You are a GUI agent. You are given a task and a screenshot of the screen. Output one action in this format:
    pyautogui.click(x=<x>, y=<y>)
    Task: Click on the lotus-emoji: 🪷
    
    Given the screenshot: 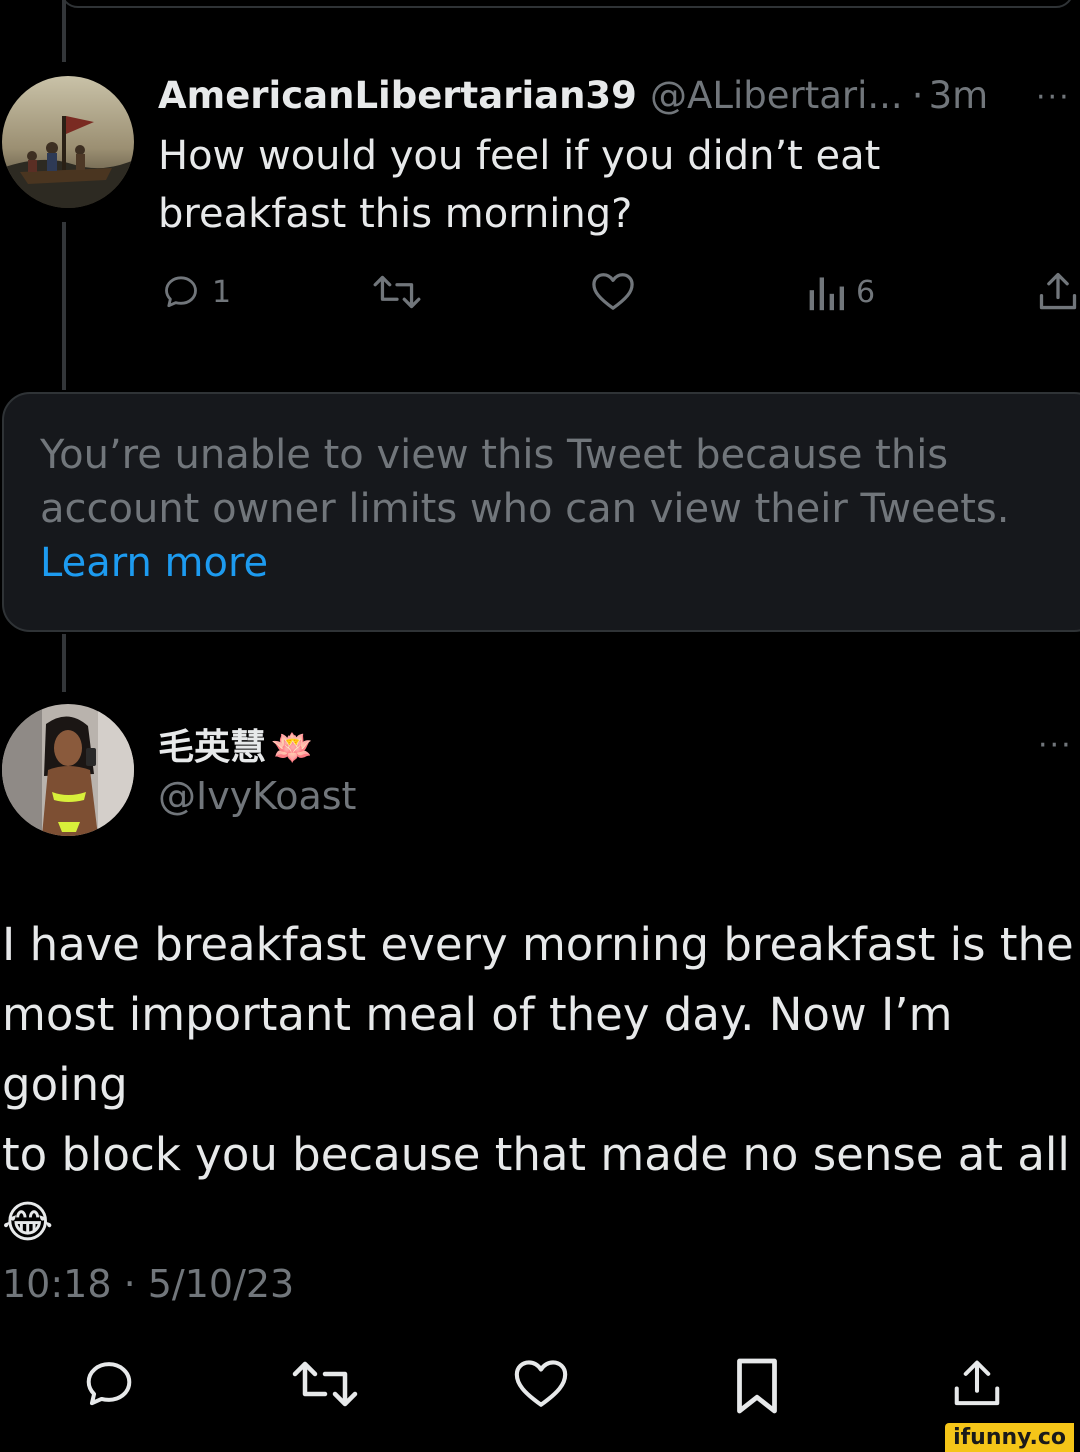 What is the action you would take?
    pyautogui.click(x=292, y=748)
    